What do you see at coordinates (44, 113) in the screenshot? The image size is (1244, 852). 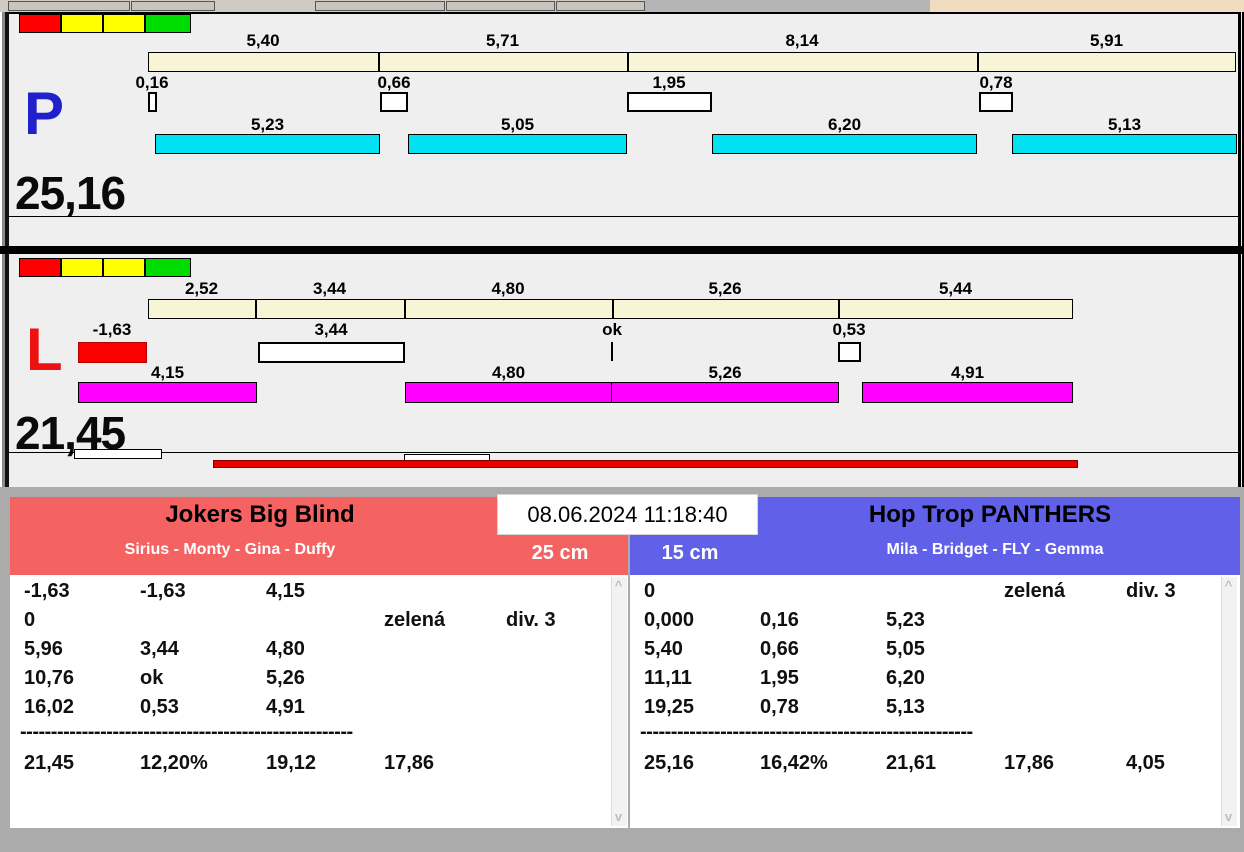 I see `lane-p-letter: P` at bounding box center [44, 113].